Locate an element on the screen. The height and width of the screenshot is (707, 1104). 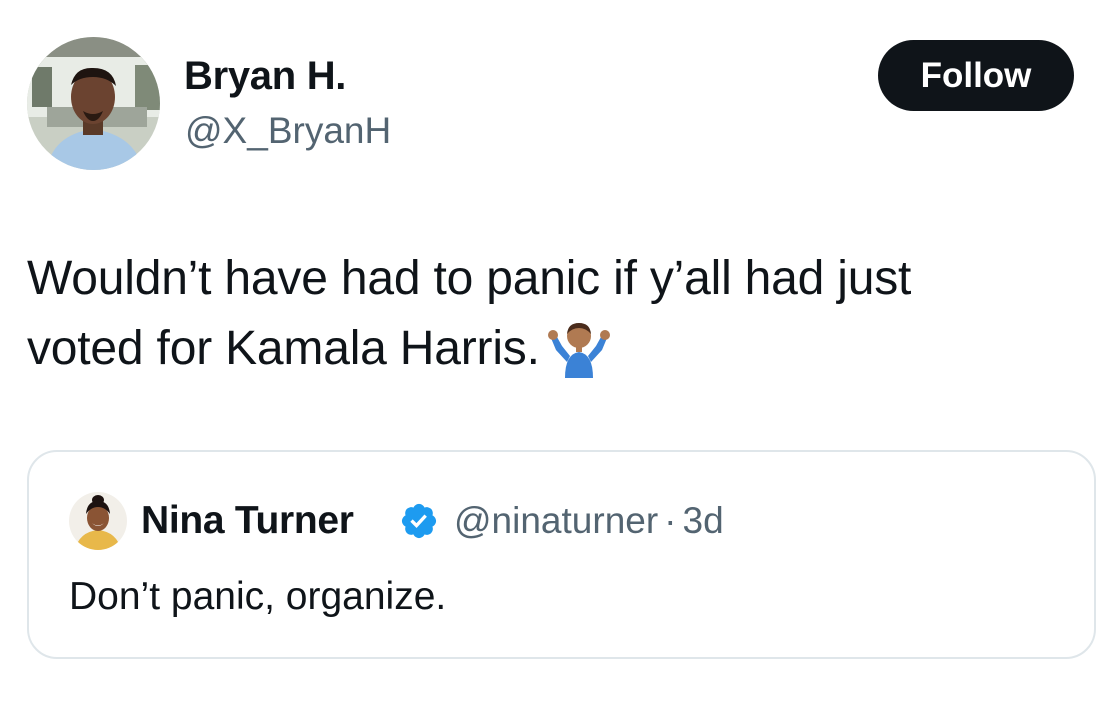
author-avatar is located at coordinates (93, 103).